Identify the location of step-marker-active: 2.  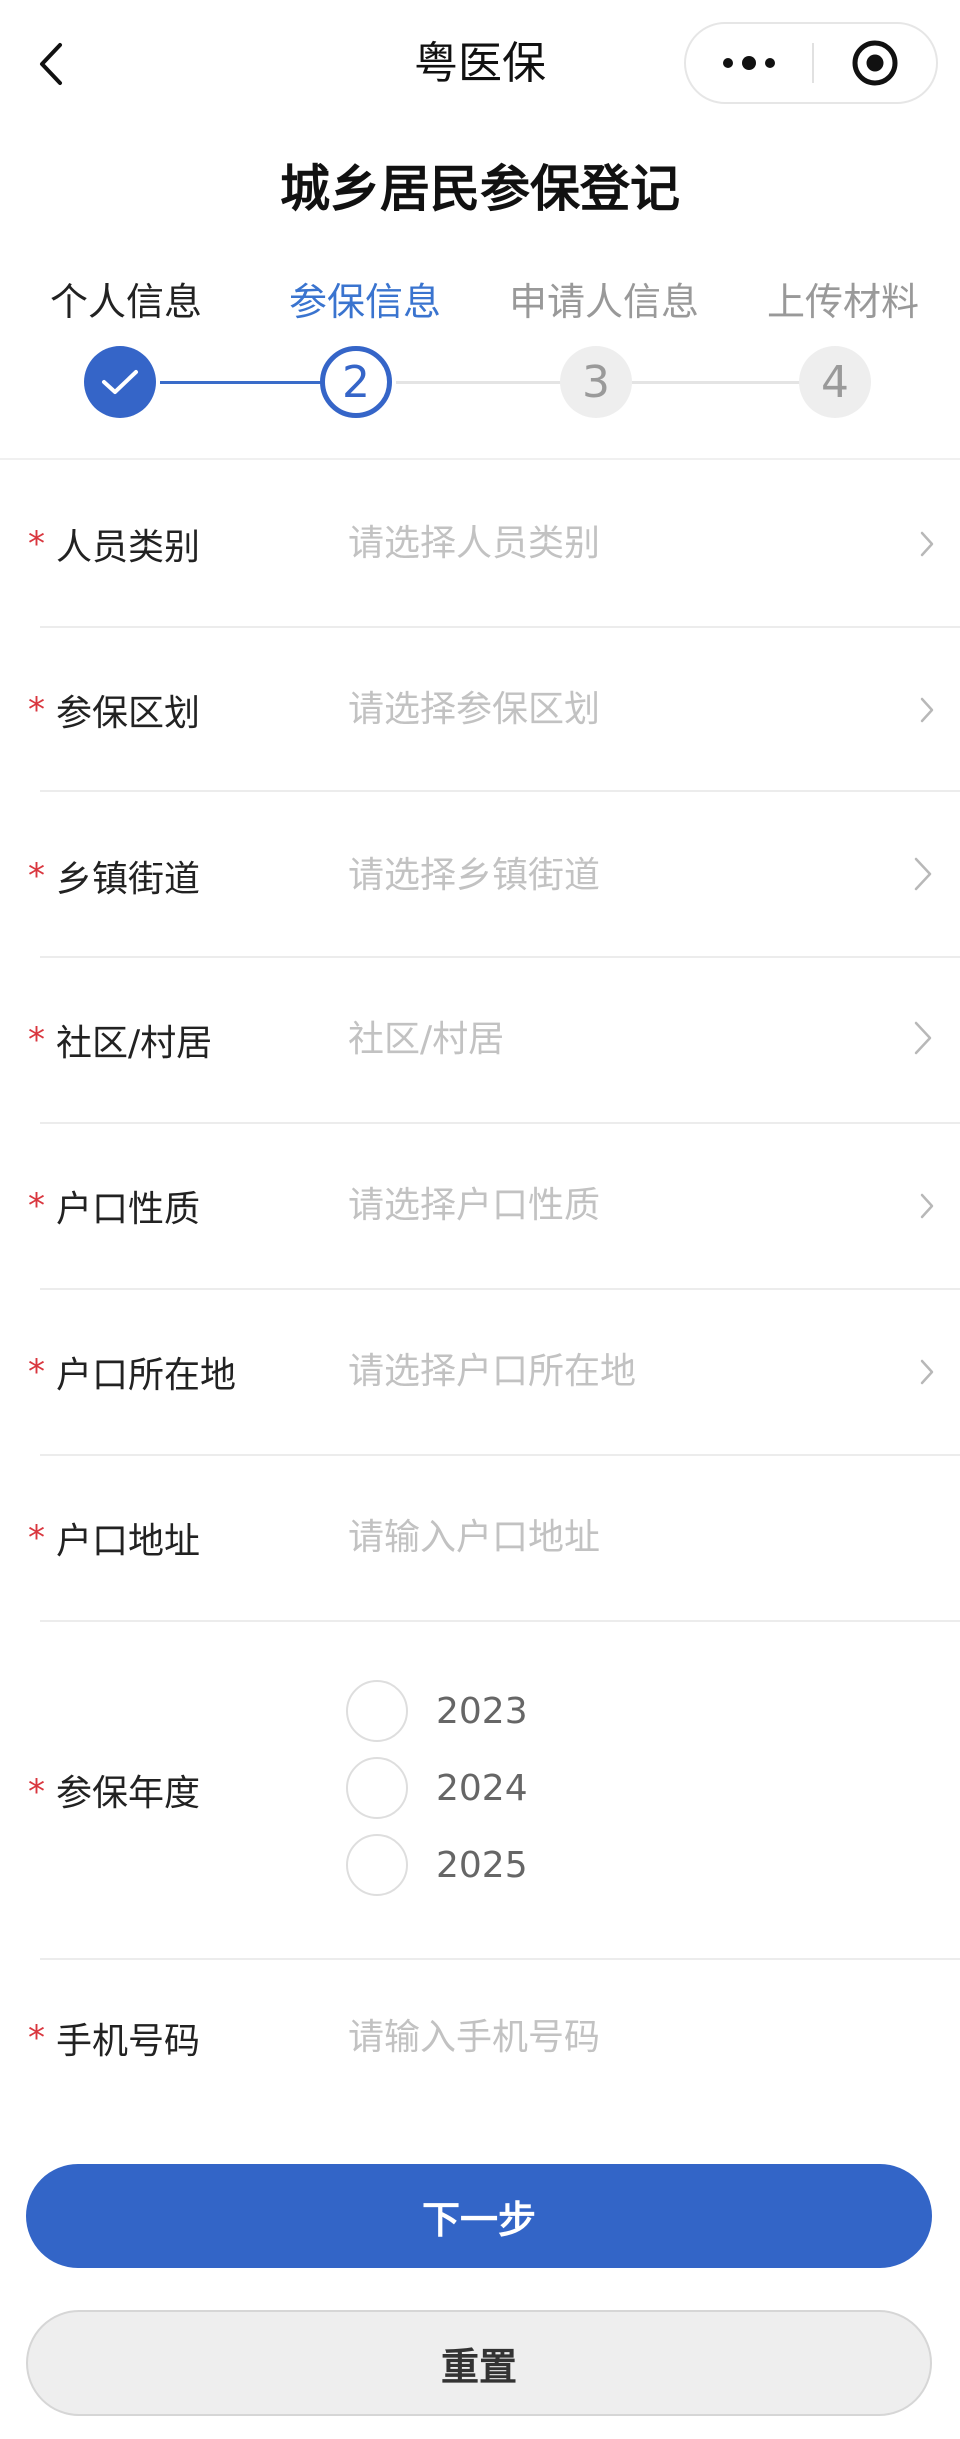
(356, 382).